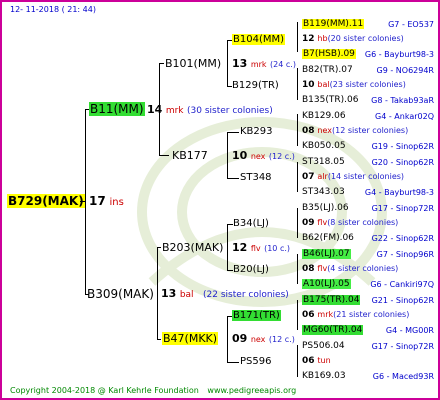  I want to click on gen5-row: ST343.03, so click(323, 192).